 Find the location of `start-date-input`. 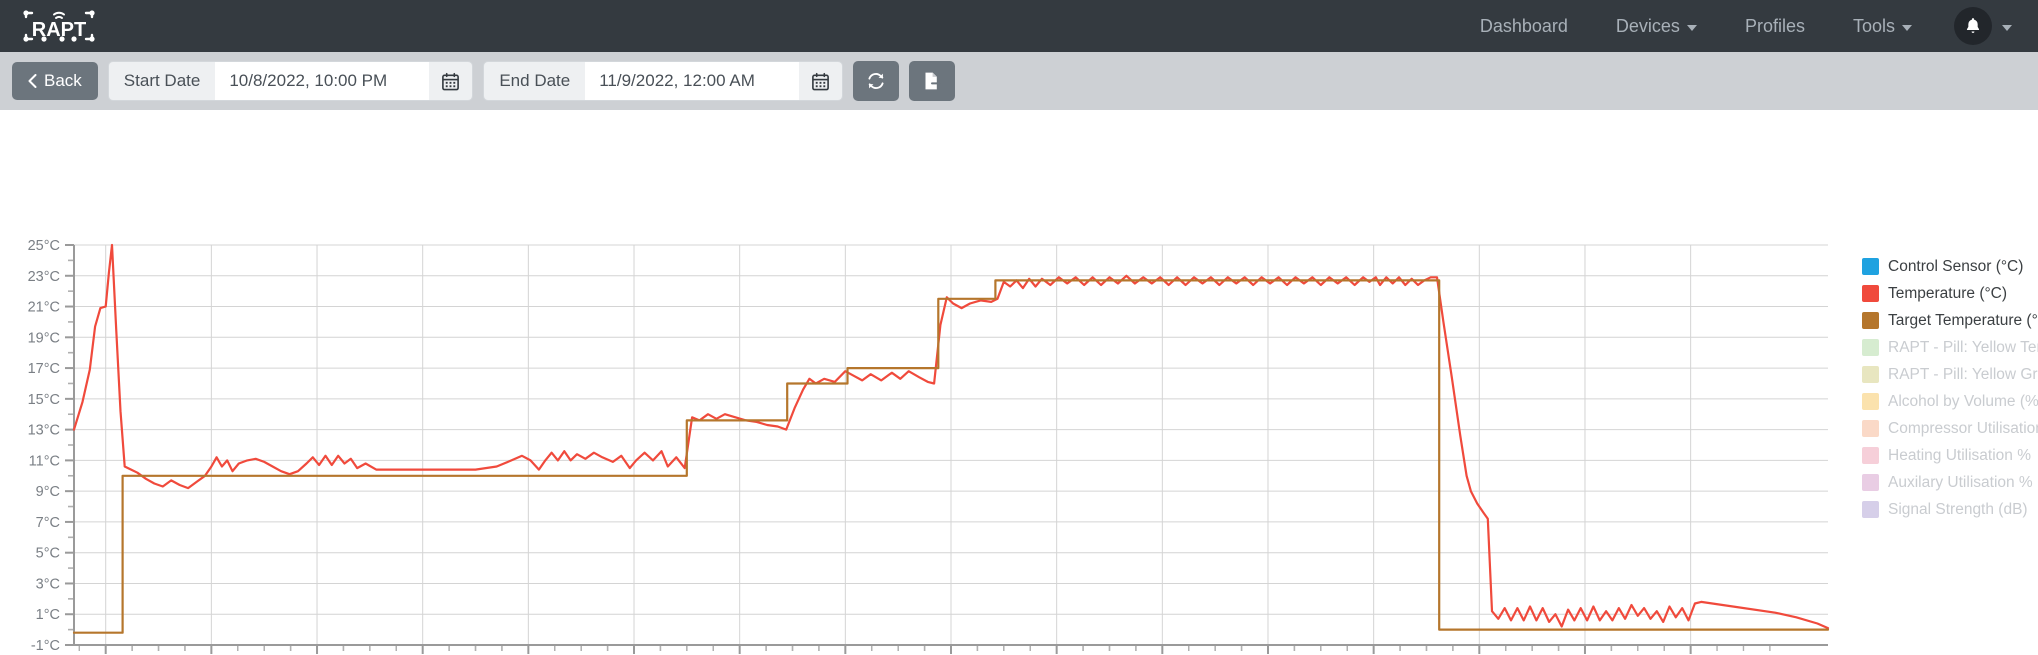

start-date-input is located at coordinates (322, 81).